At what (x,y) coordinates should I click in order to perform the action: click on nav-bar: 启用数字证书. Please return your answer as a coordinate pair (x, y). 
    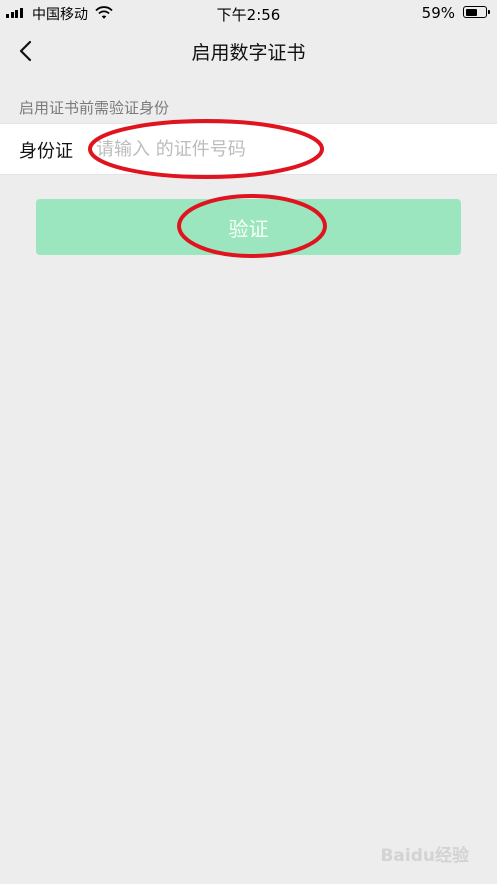
    Looking at the image, I should click on (248, 51).